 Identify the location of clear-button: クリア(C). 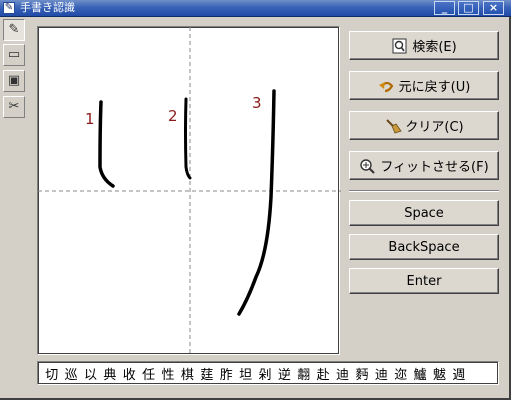
(424, 125).